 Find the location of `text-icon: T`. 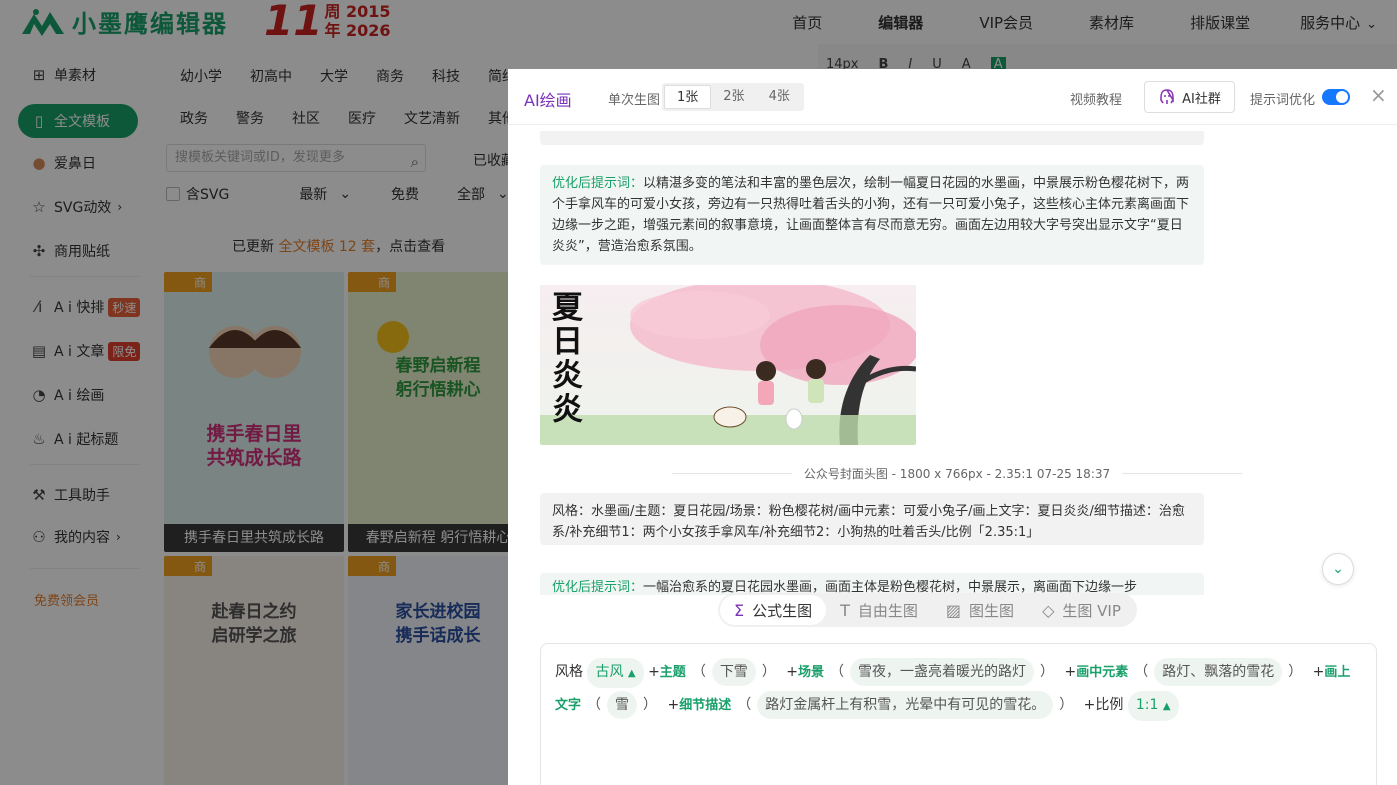

text-icon: T is located at coordinates (845, 610).